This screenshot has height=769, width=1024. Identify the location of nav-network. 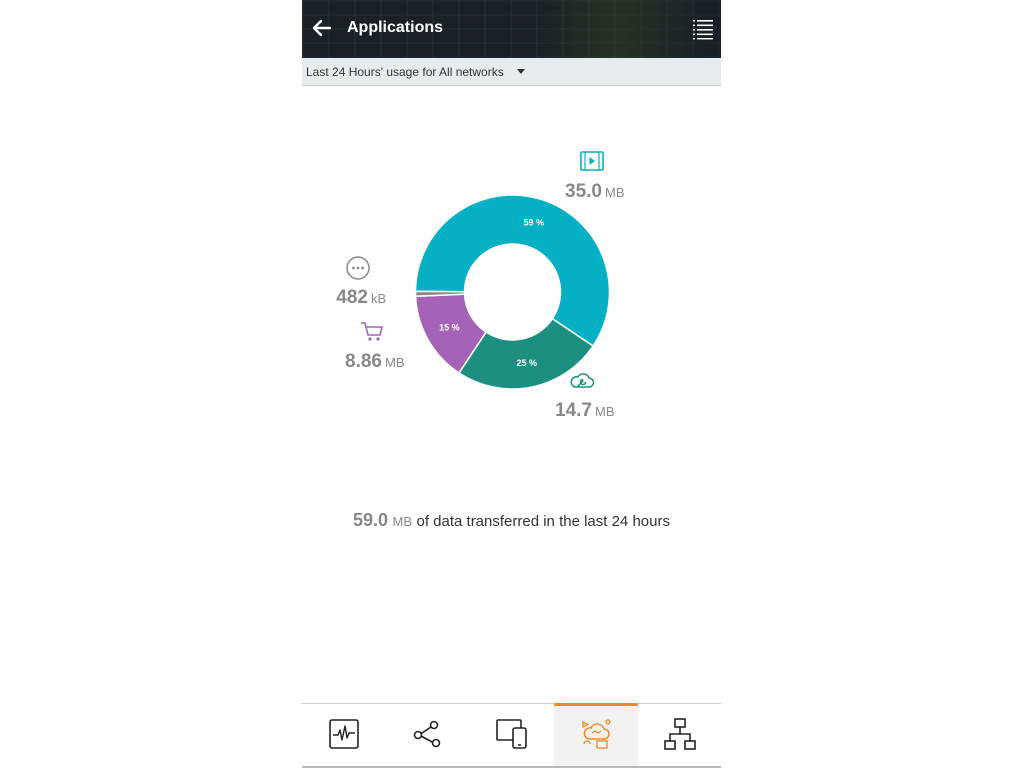
(428, 736).